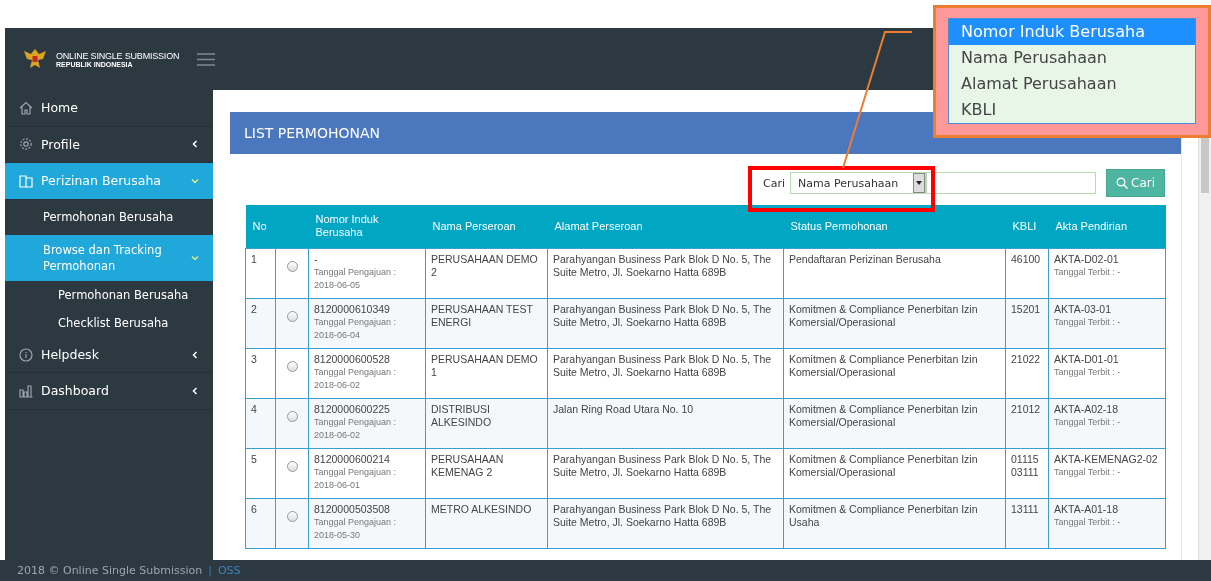 The width and height of the screenshot is (1211, 581). Describe the element at coordinates (316, 259) in the screenshot. I see `nib-text: -` at that location.